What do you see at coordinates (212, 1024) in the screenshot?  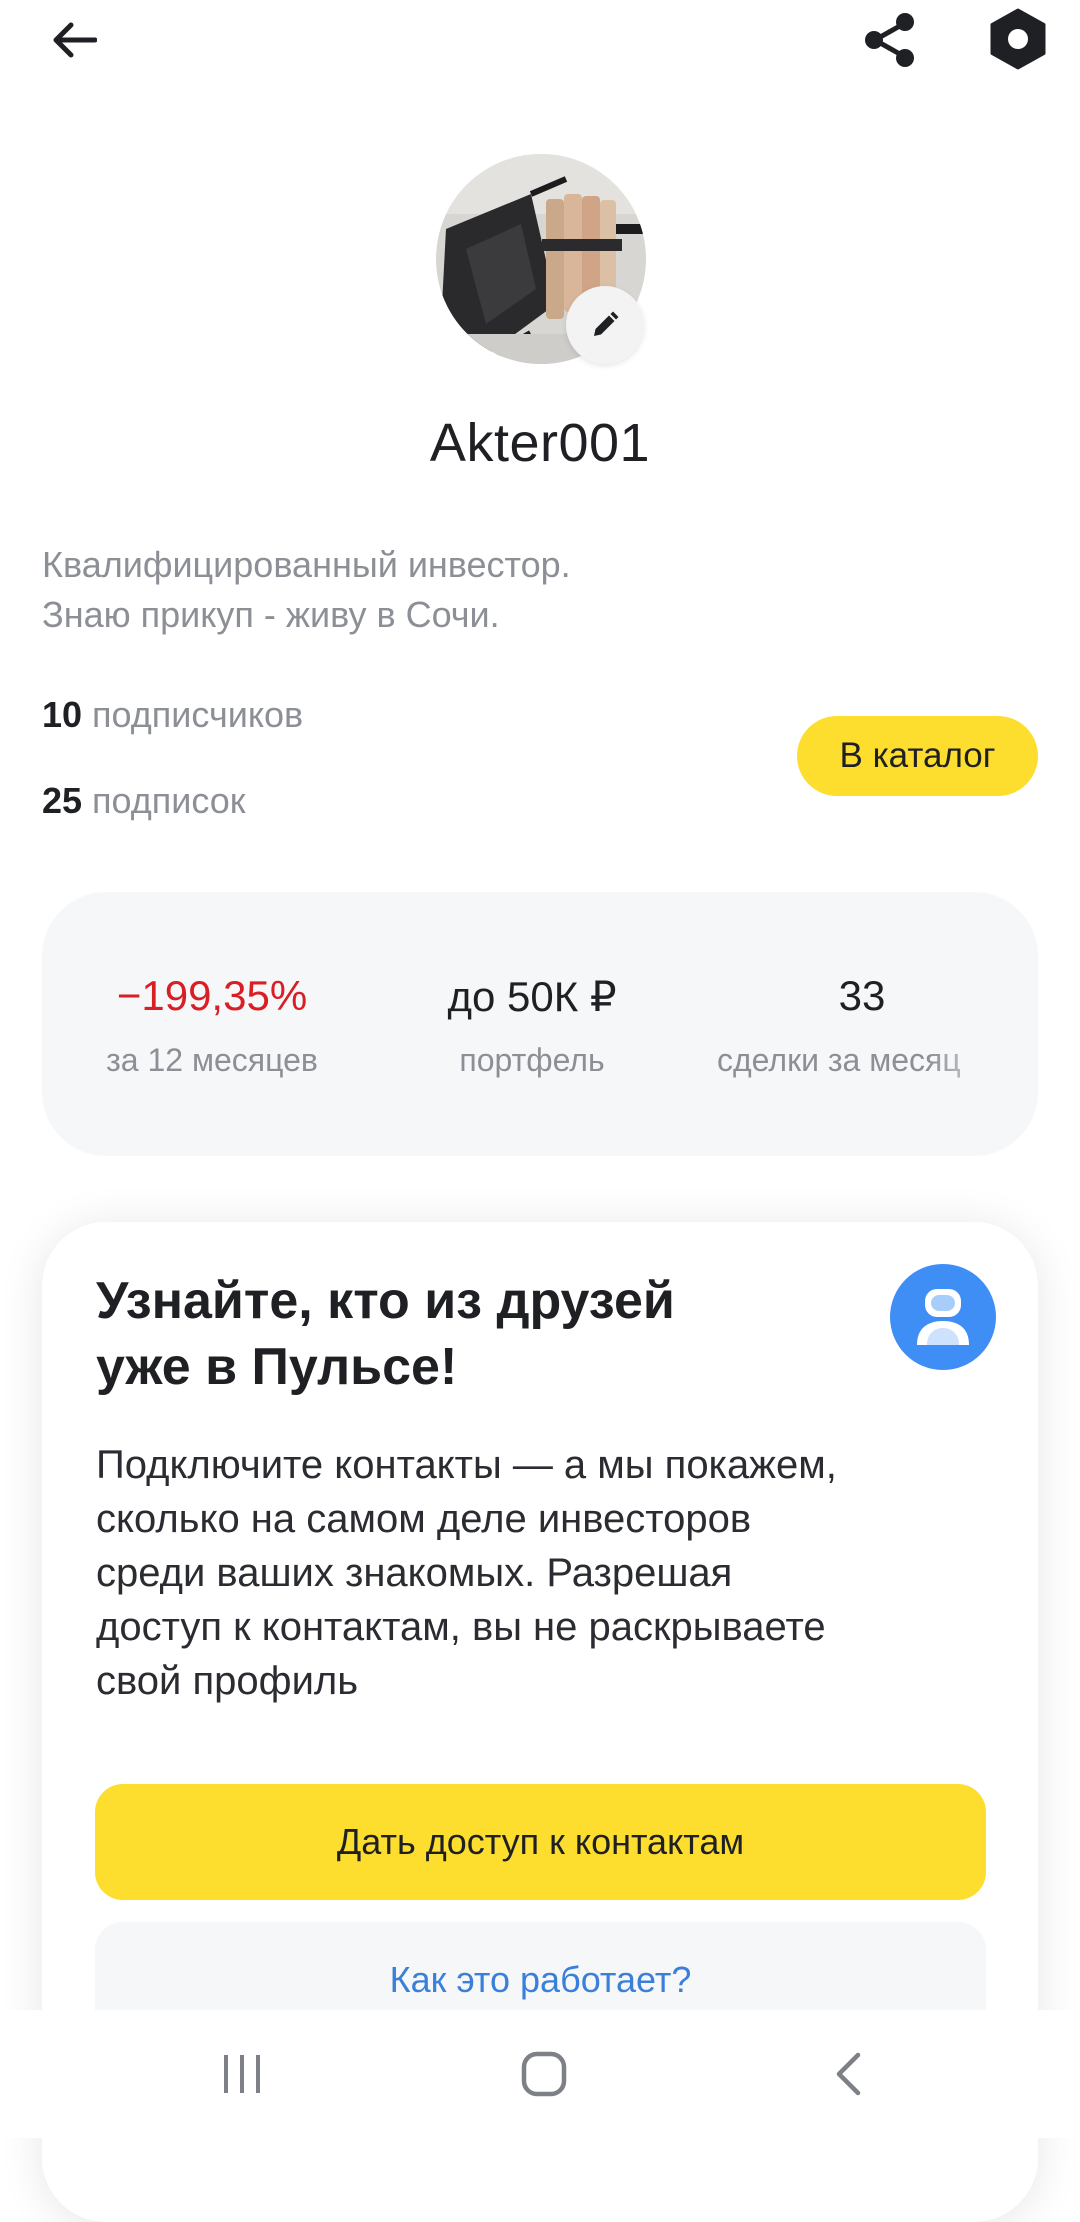 I see `stat-yield: −199,35% за 12 месяцев` at bounding box center [212, 1024].